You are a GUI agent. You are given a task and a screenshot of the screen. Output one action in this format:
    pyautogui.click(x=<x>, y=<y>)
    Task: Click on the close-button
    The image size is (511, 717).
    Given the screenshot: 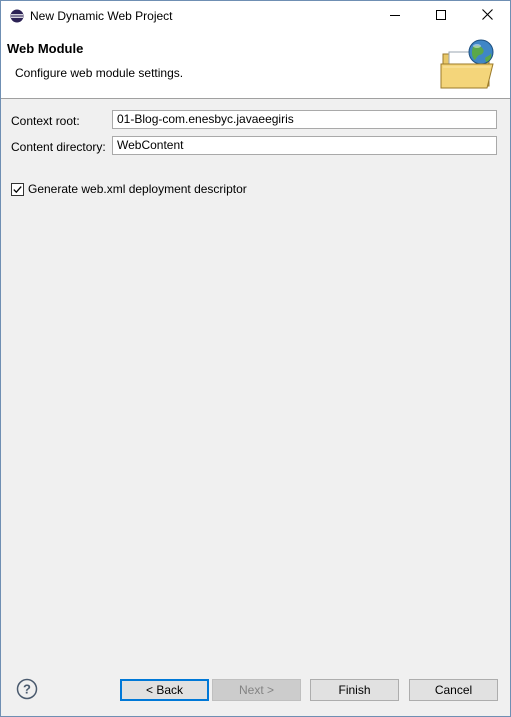 What is the action you would take?
    pyautogui.click(x=487, y=16)
    